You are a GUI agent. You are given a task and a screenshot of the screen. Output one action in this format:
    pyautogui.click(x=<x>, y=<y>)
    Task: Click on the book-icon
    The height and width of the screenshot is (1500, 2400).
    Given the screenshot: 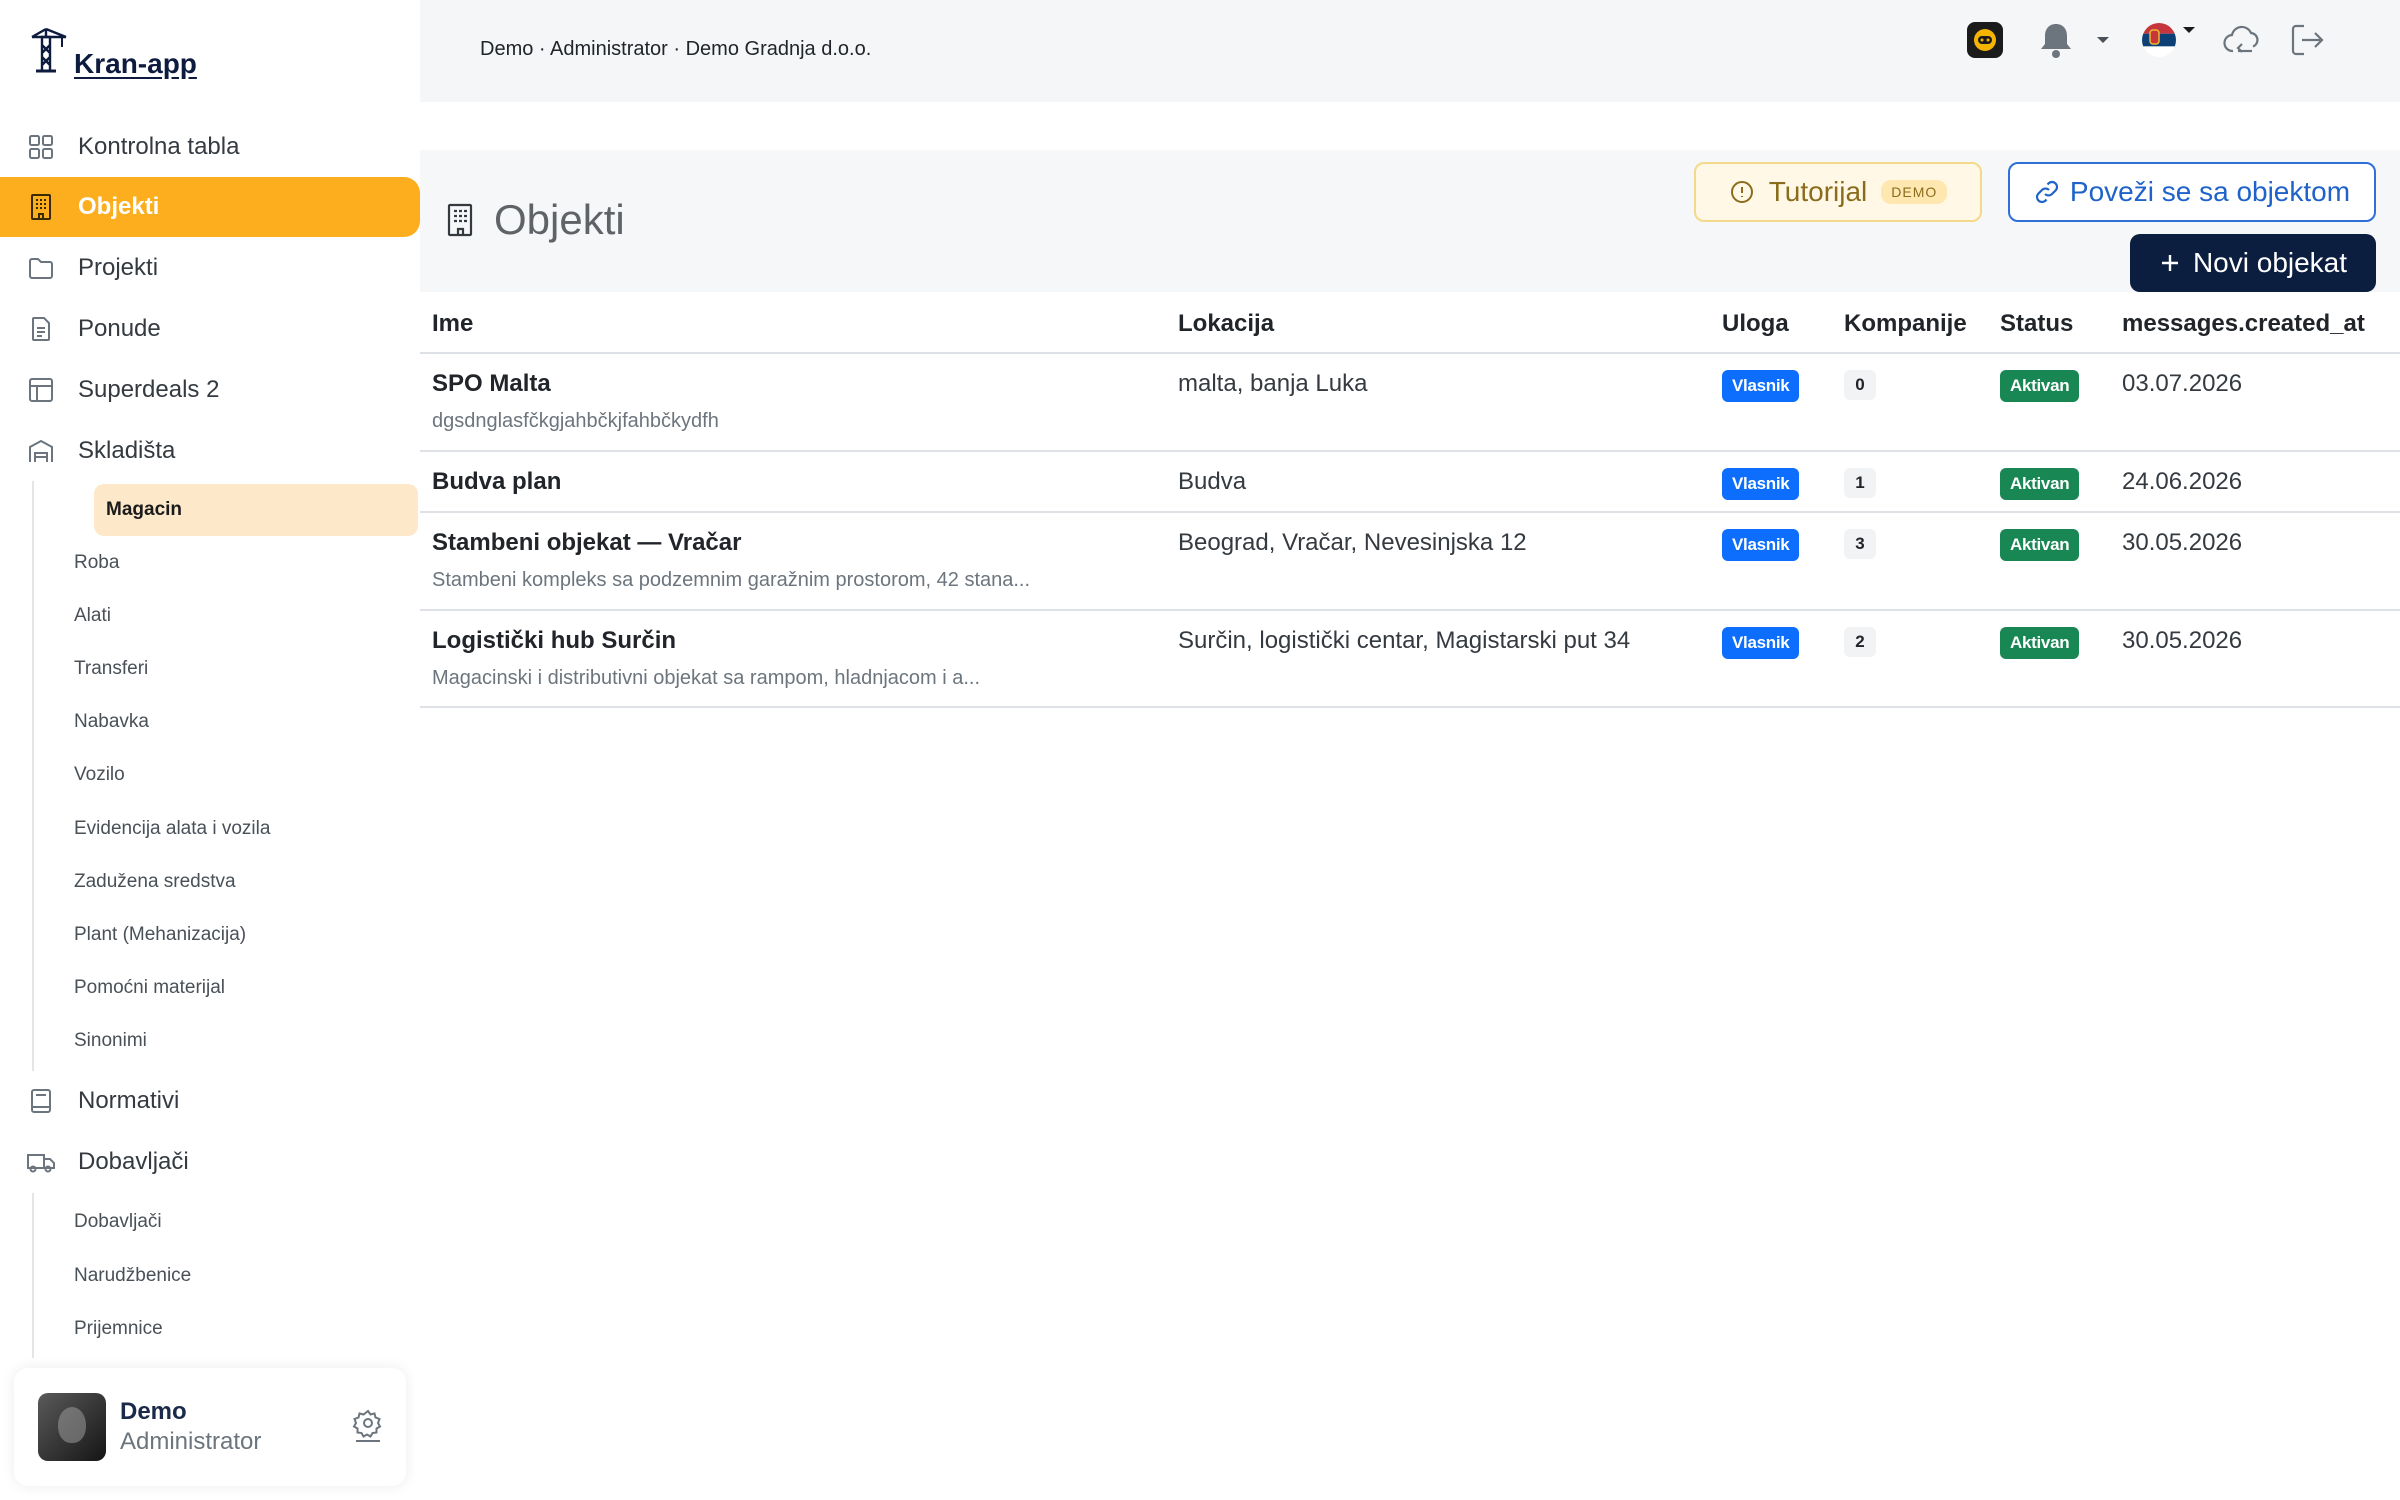 What is the action you would take?
    pyautogui.click(x=41, y=1101)
    